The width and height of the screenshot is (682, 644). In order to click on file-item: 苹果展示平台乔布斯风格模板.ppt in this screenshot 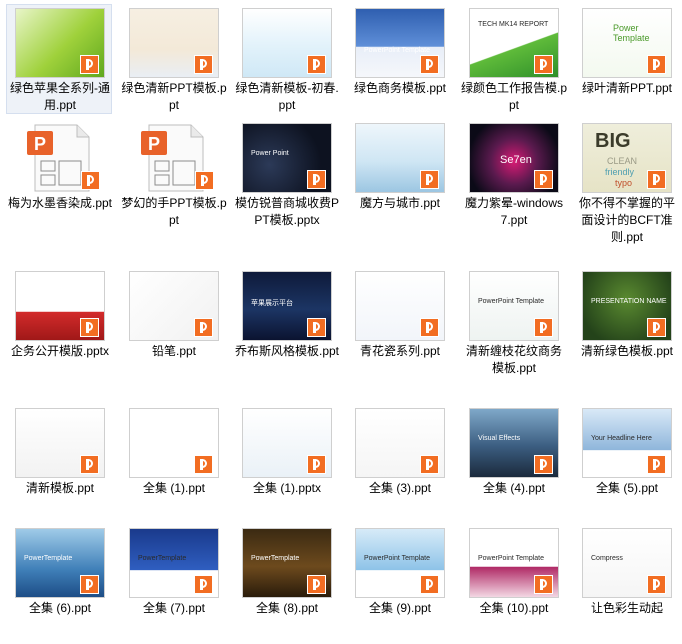, I will do `click(286, 332)`.